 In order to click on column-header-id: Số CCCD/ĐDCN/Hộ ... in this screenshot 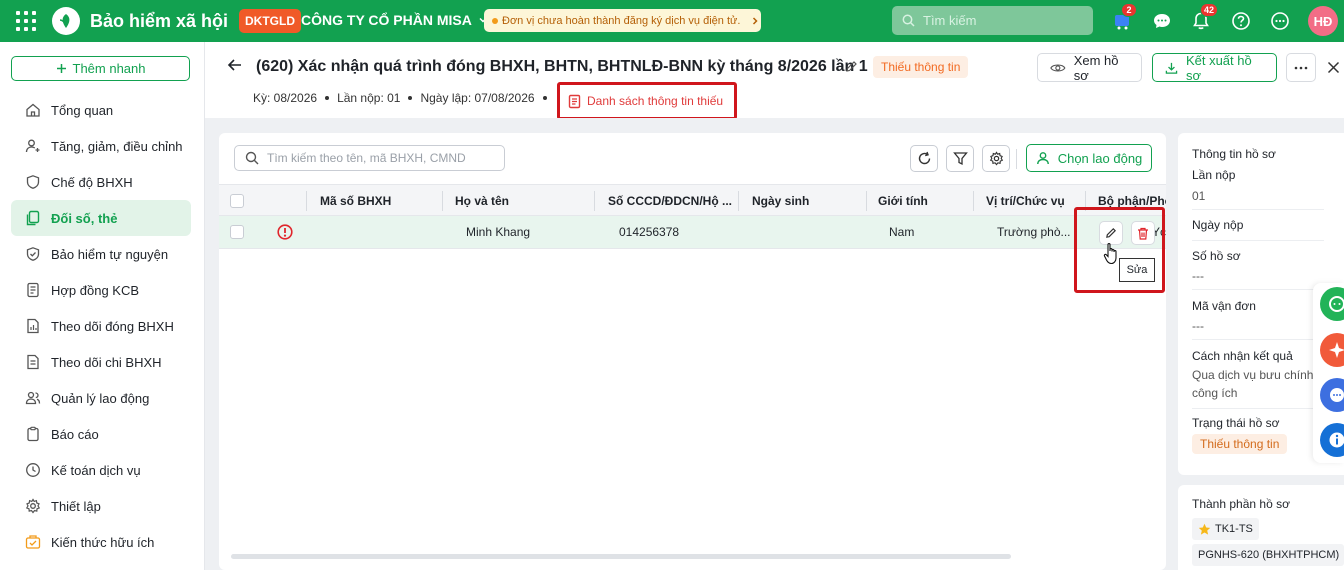, I will do `click(670, 200)`.